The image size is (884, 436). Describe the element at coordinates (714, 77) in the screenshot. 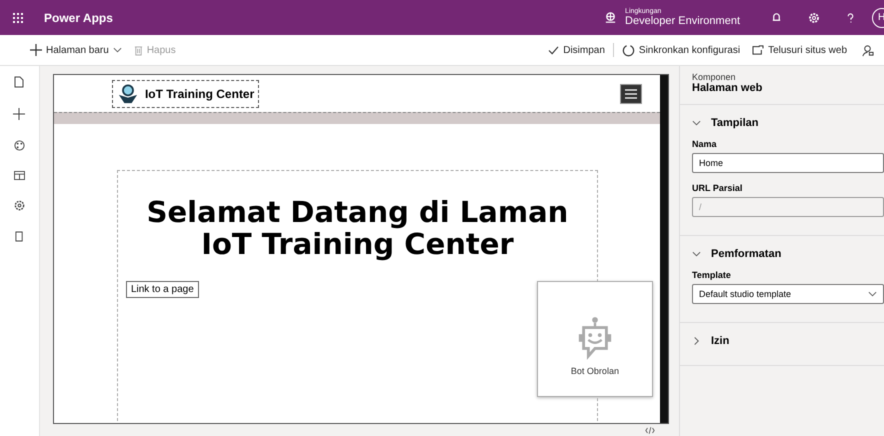

I see `component-label: Komponen` at that location.